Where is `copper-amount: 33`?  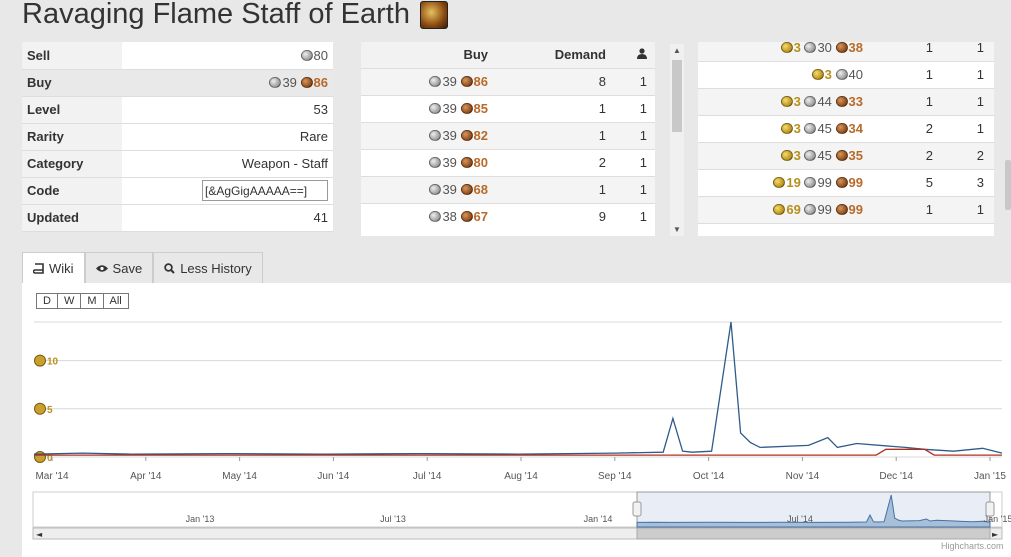
copper-amount: 33 is located at coordinates (855, 101).